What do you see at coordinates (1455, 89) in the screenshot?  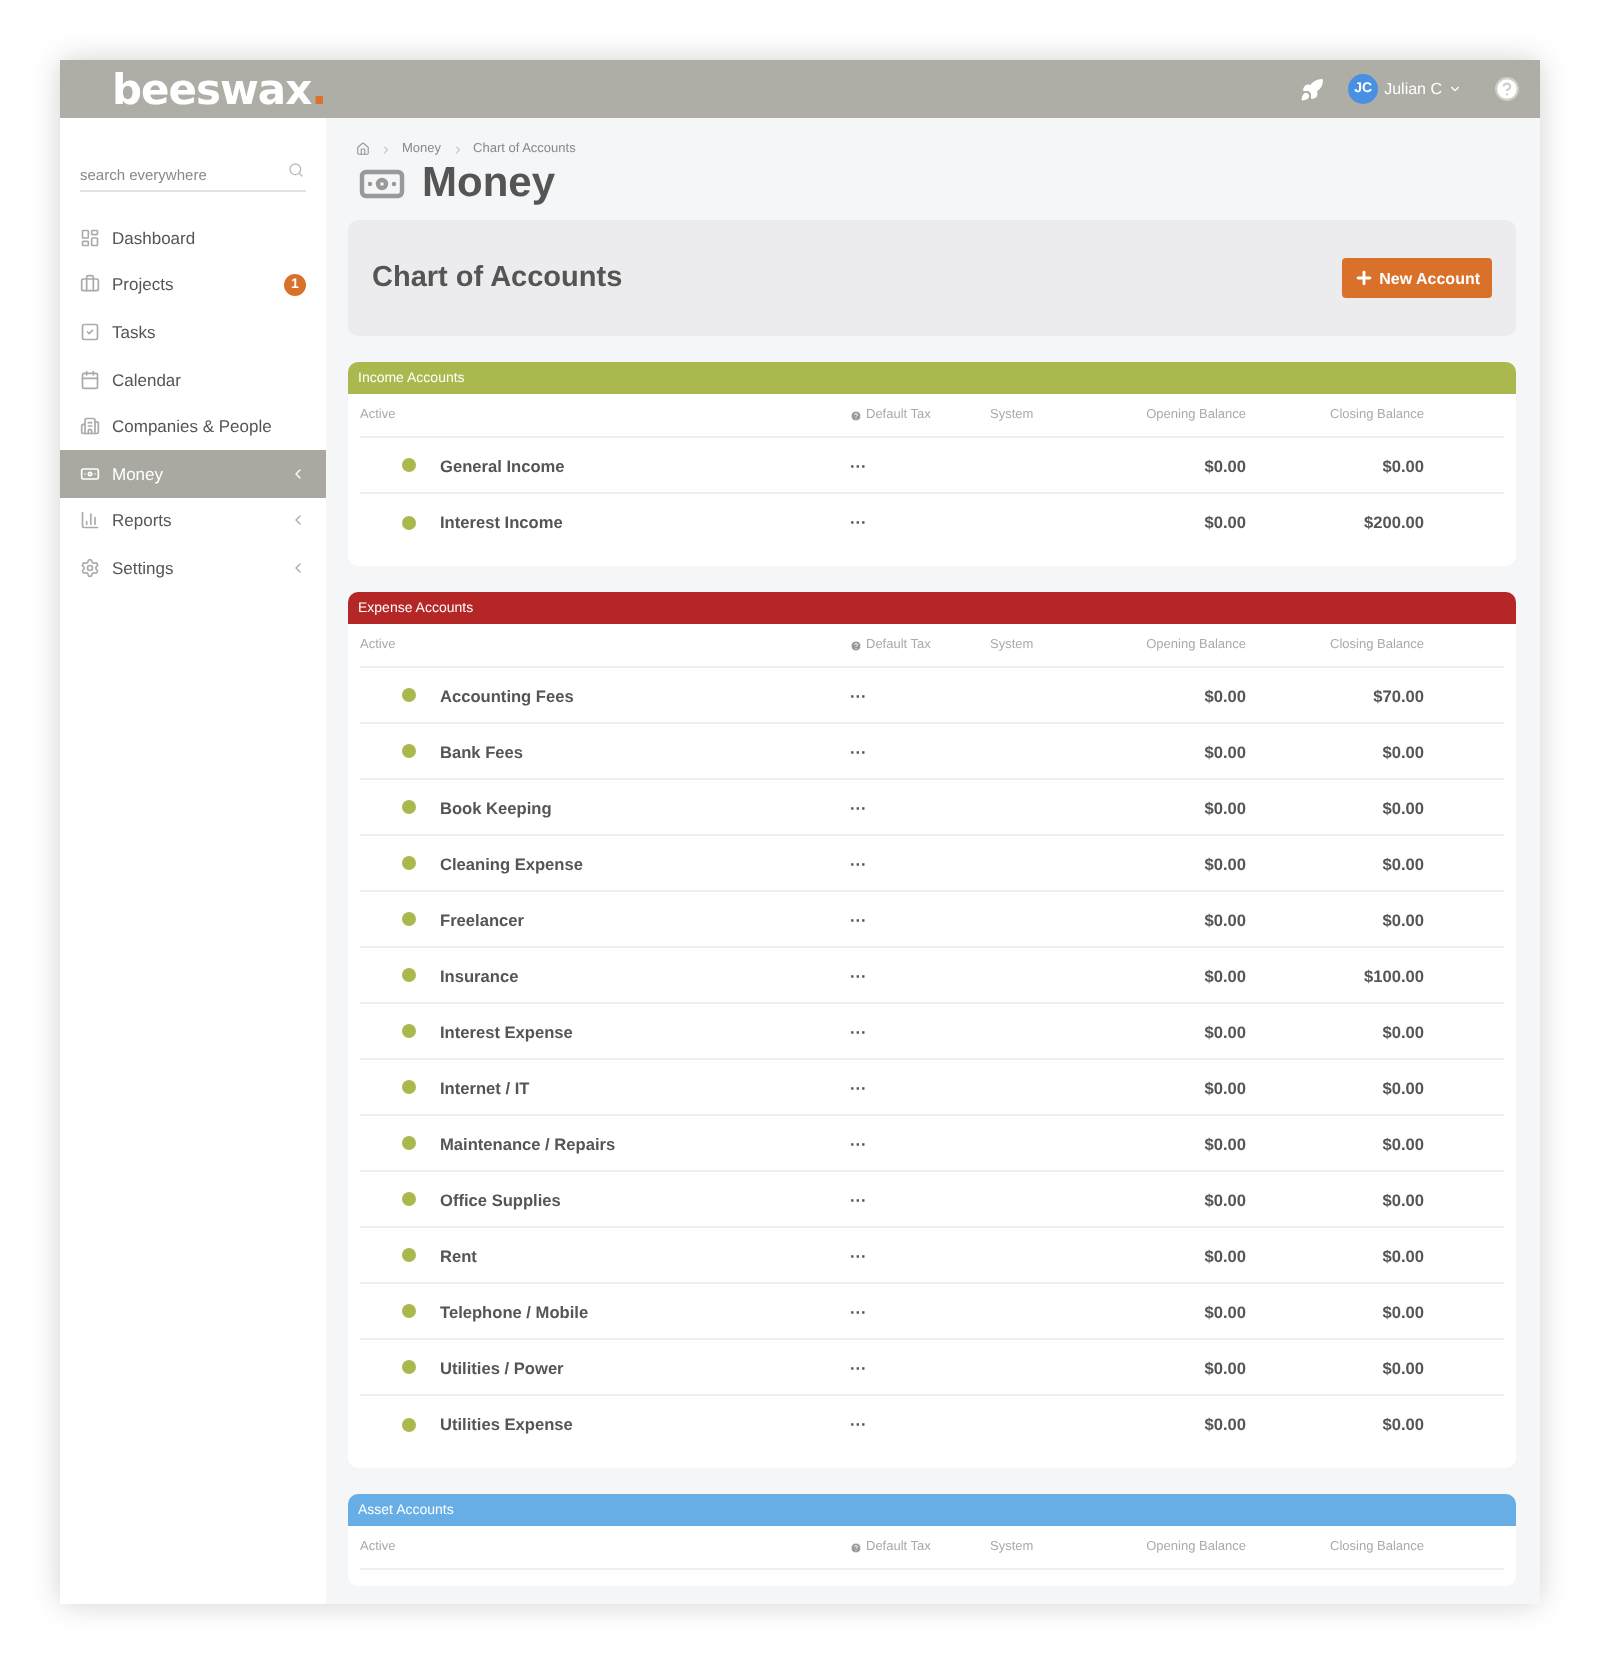 I see `chevron-down-icon` at bounding box center [1455, 89].